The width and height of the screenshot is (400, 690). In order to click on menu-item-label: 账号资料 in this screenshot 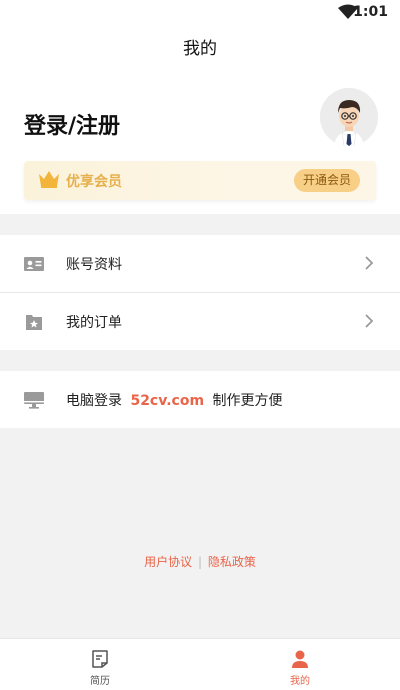, I will do `click(94, 265)`.